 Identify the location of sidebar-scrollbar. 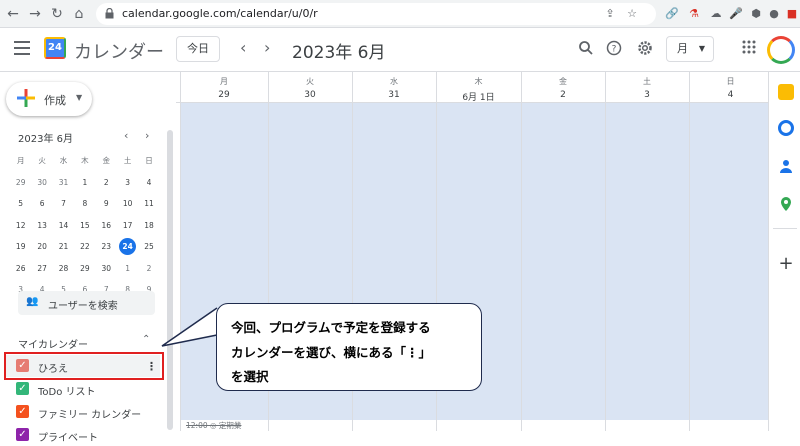
(170, 280).